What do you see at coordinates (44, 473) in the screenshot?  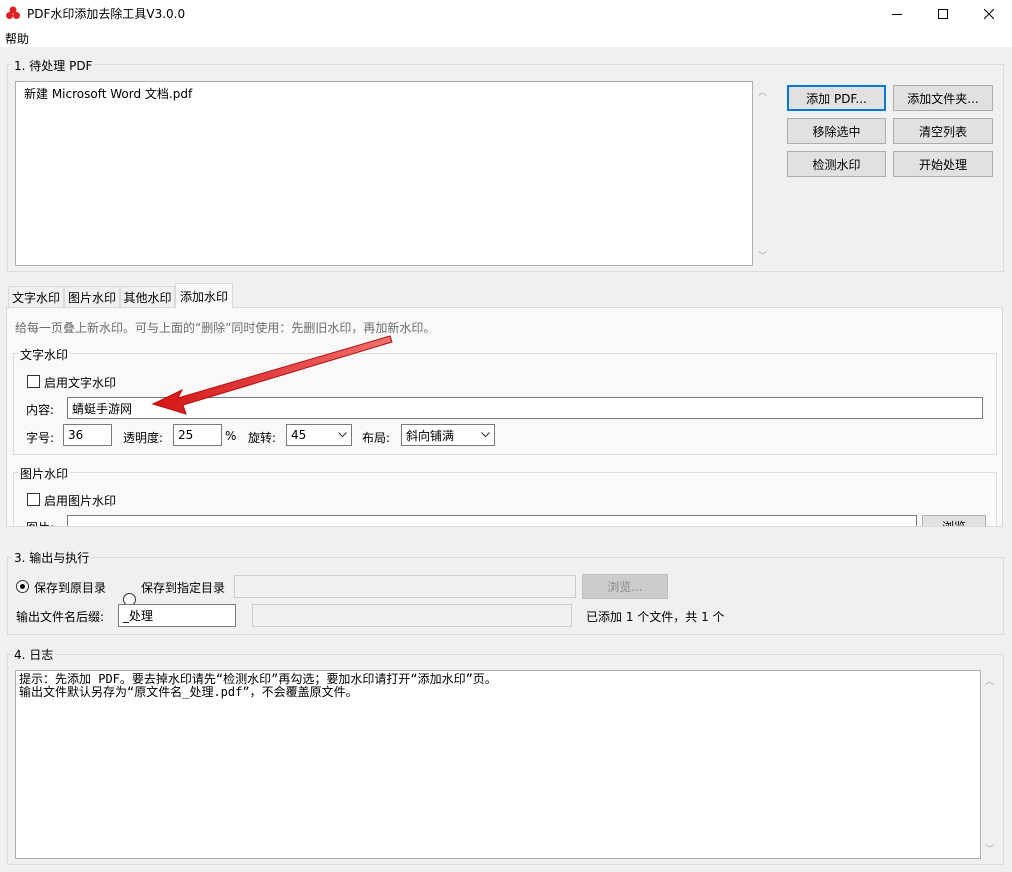 I see `image-watermark-legend: 图片水印` at bounding box center [44, 473].